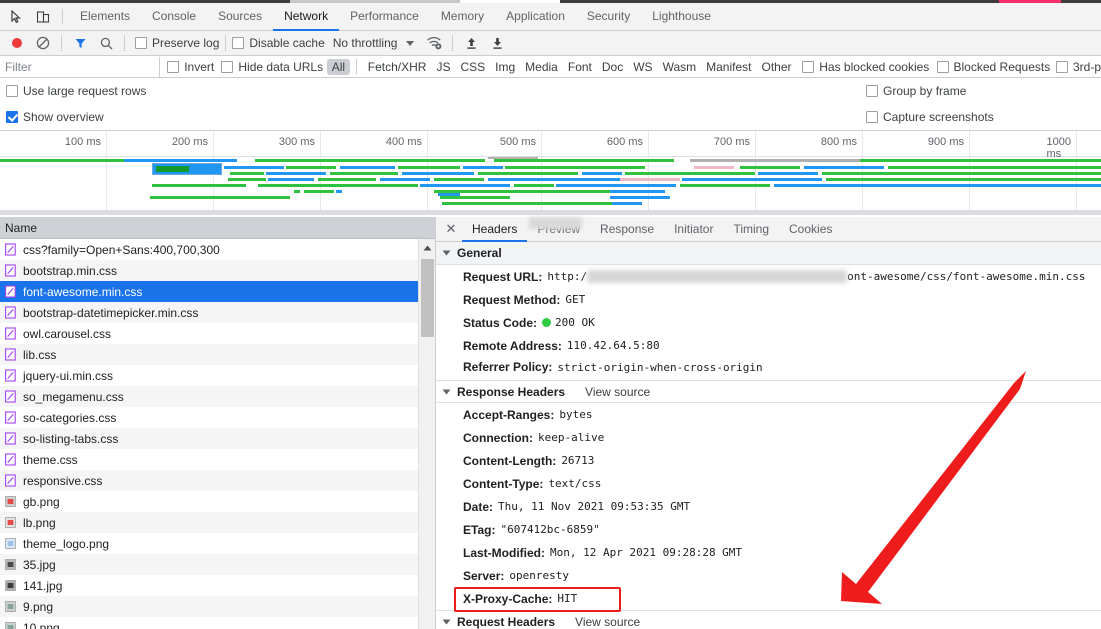 This screenshot has height=629, width=1101. What do you see at coordinates (306, 17) in the screenshot?
I see `tab-network: Network` at bounding box center [306, 17].